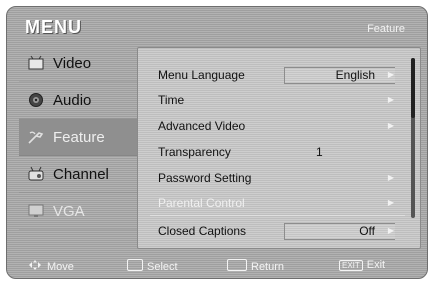  Describe the element at coordinates (355, 75) in the screenshot. I see `menu-language-value: English` at that location.